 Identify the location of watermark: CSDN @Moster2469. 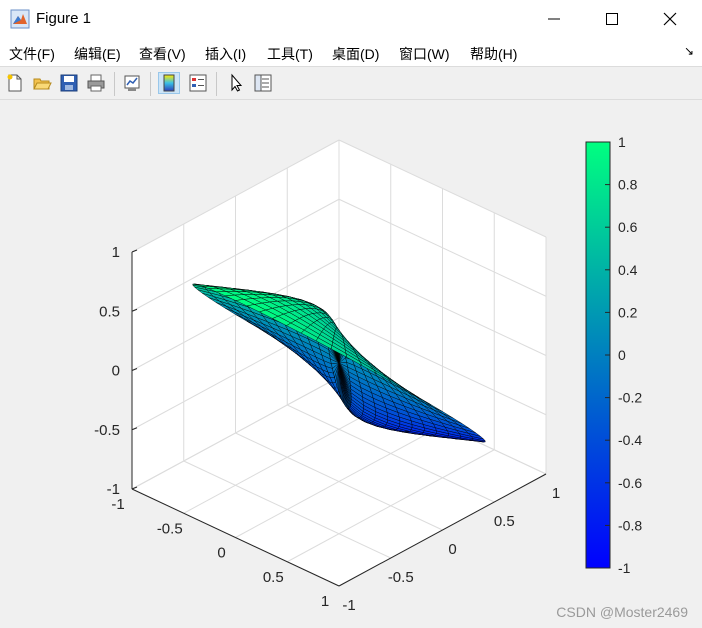
(622, 612).